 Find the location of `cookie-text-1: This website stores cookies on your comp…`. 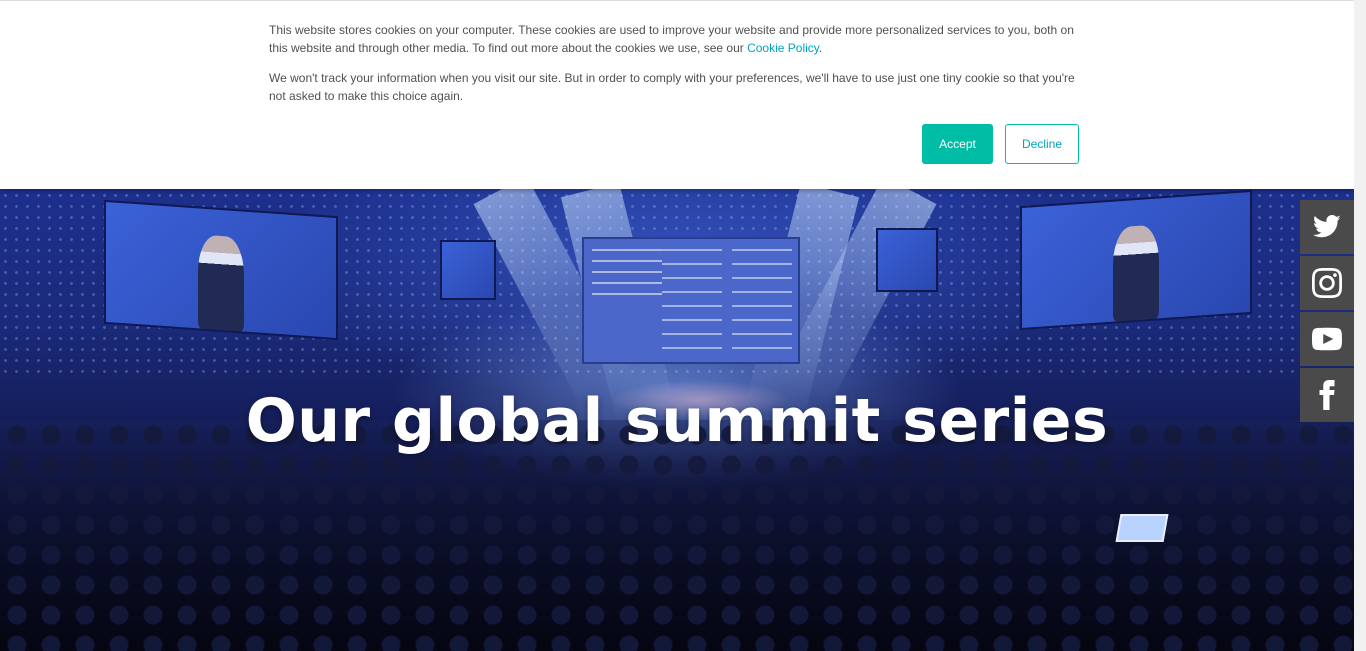

cookie-text-1: This website stores cookies on your comp… is located at coordinates (671, 39).